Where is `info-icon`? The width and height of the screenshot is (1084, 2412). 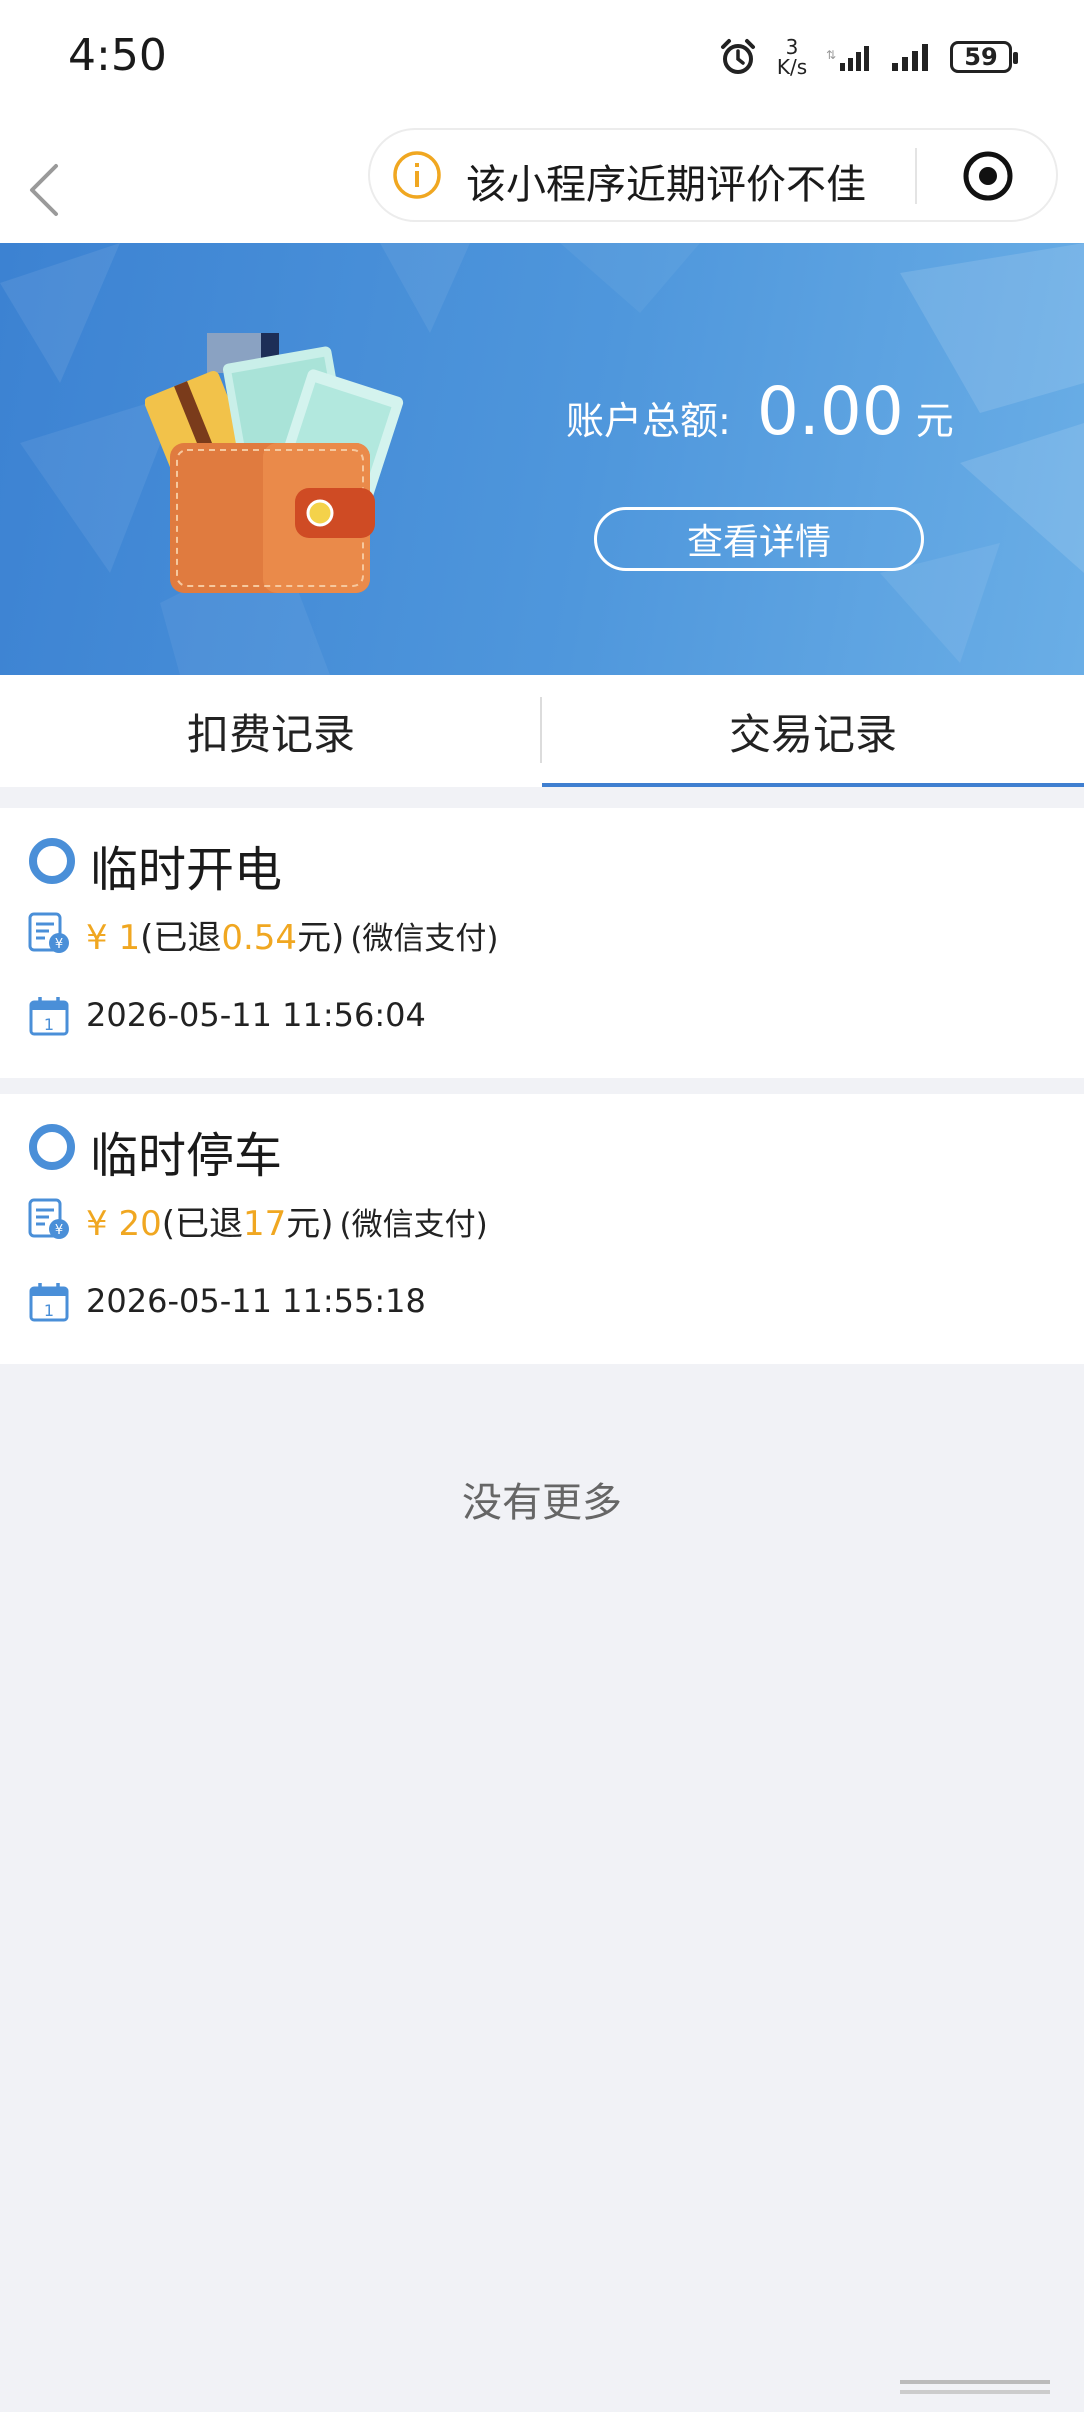 info-icon is located at coordinates (417, 175).